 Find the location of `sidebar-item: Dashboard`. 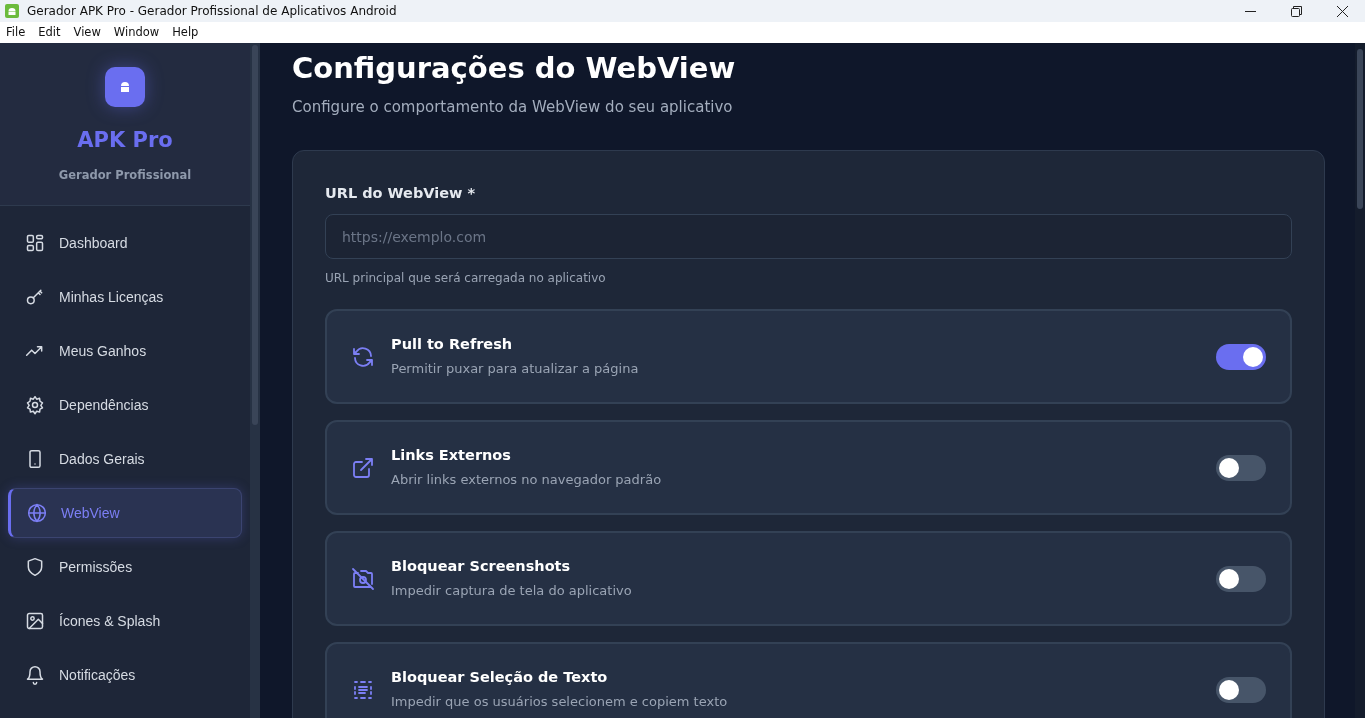

sidebar-item: Dashboard is located at coordinates (125, 243).